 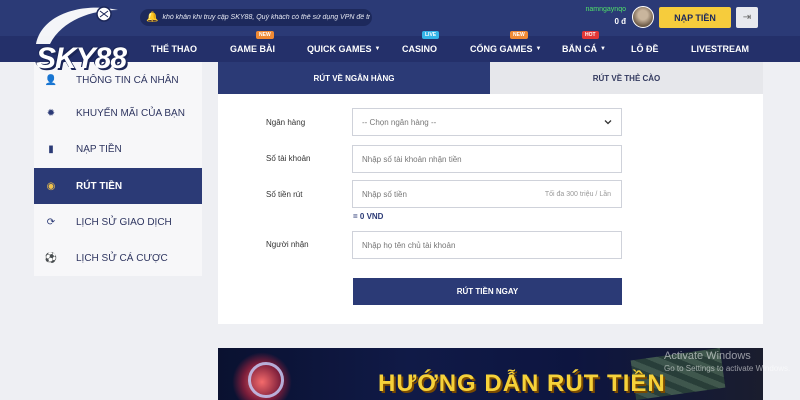 I want to click on nav-label: LÔ ĐỀ, so click(x=645, y=49).